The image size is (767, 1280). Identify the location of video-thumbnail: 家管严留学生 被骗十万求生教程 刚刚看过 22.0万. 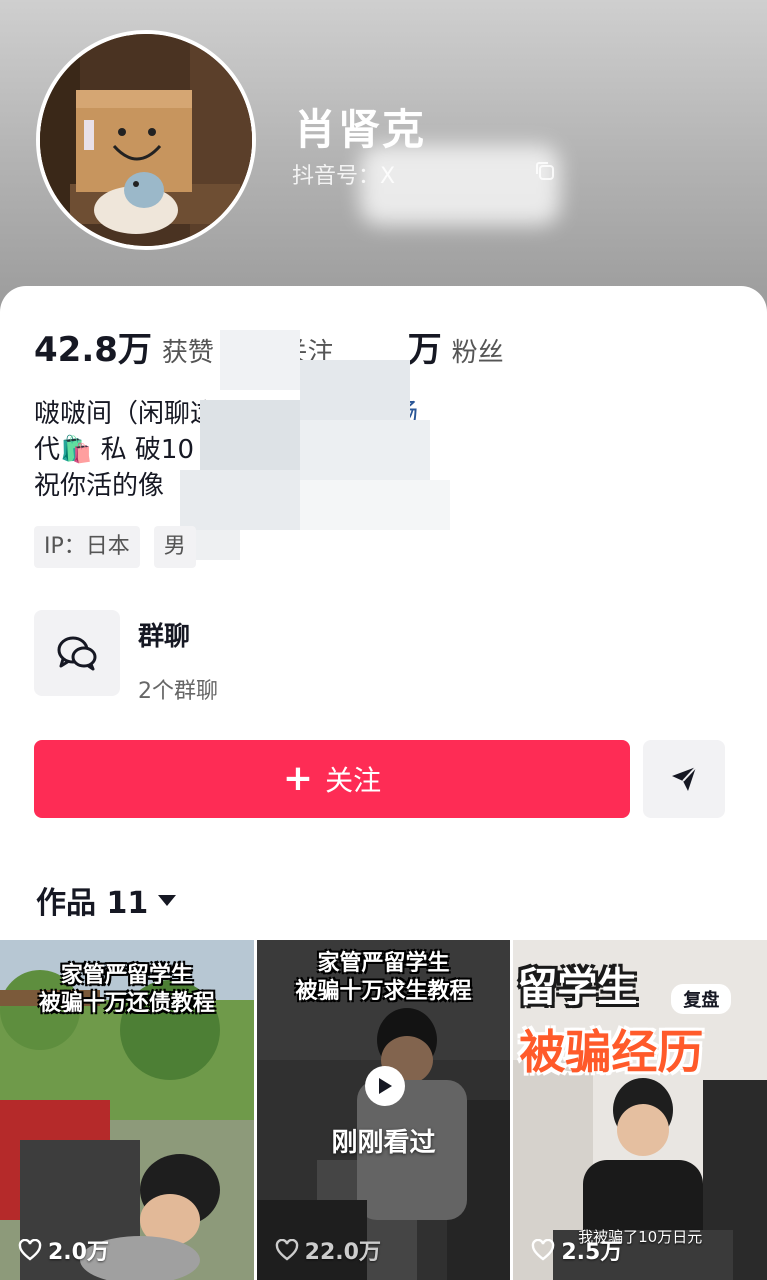
(383, 1110).